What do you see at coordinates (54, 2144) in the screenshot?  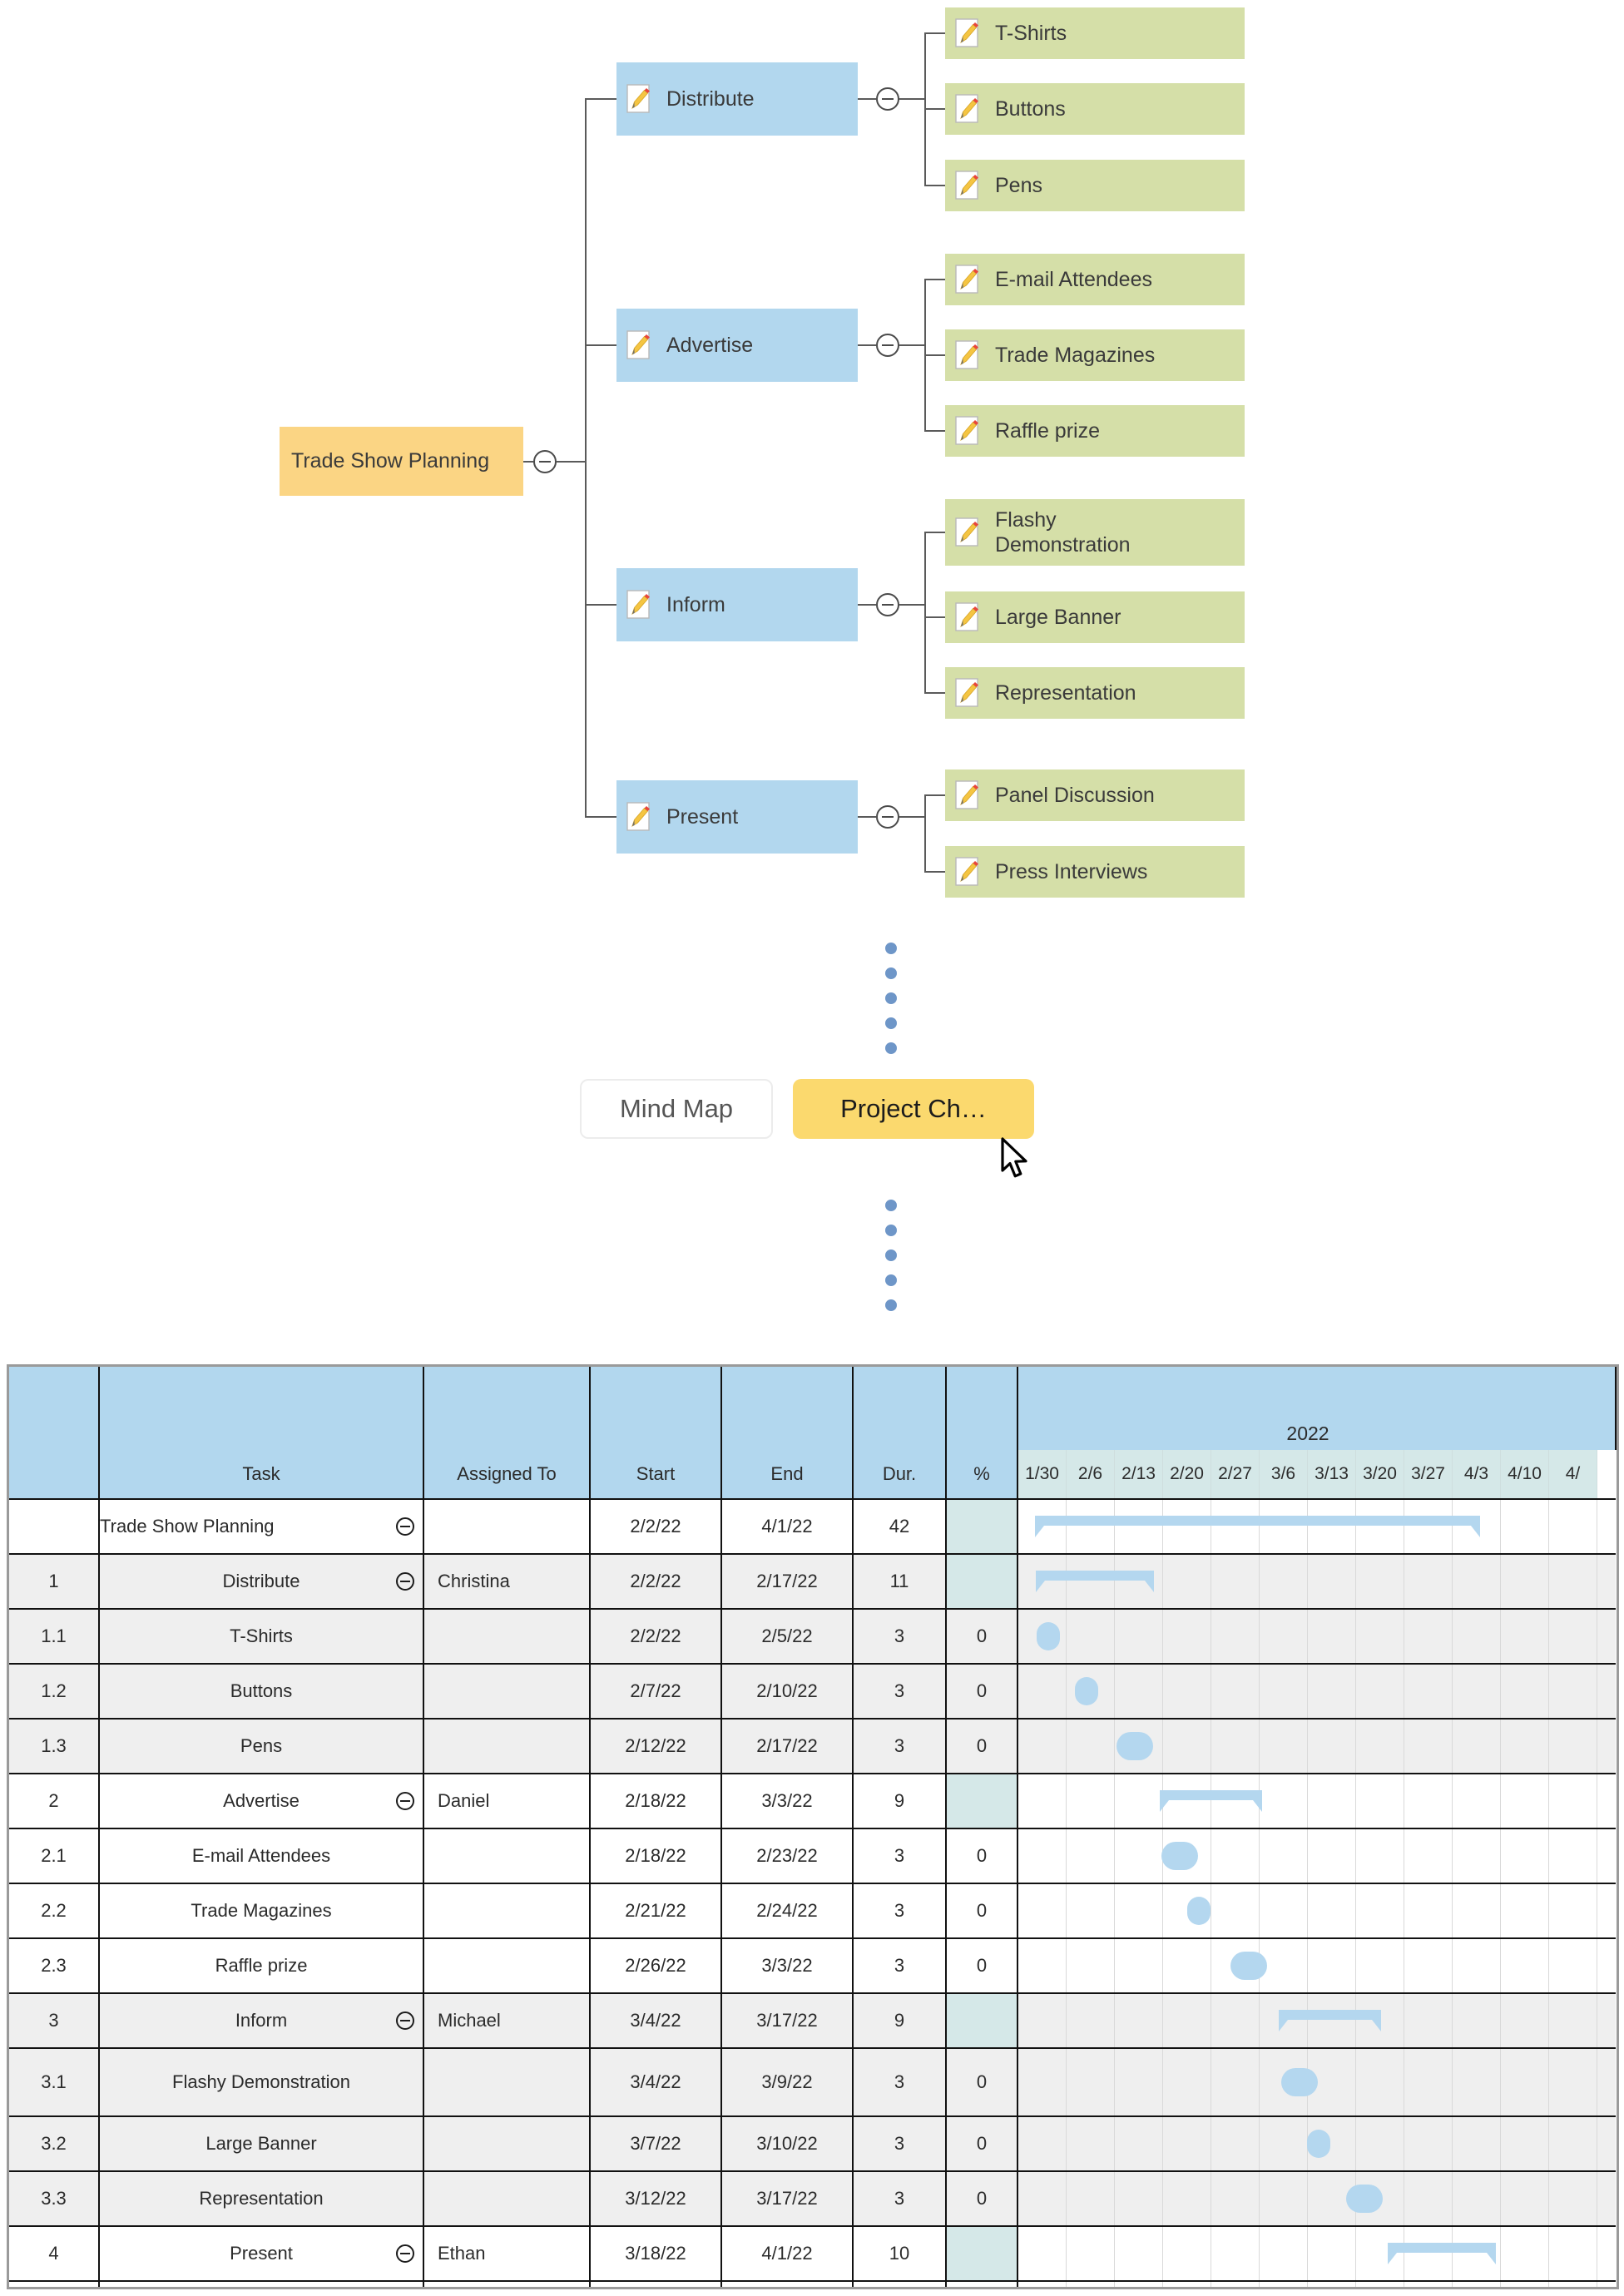 I see `cell-wbs: 3.2` at bounding box center [54, 2144].